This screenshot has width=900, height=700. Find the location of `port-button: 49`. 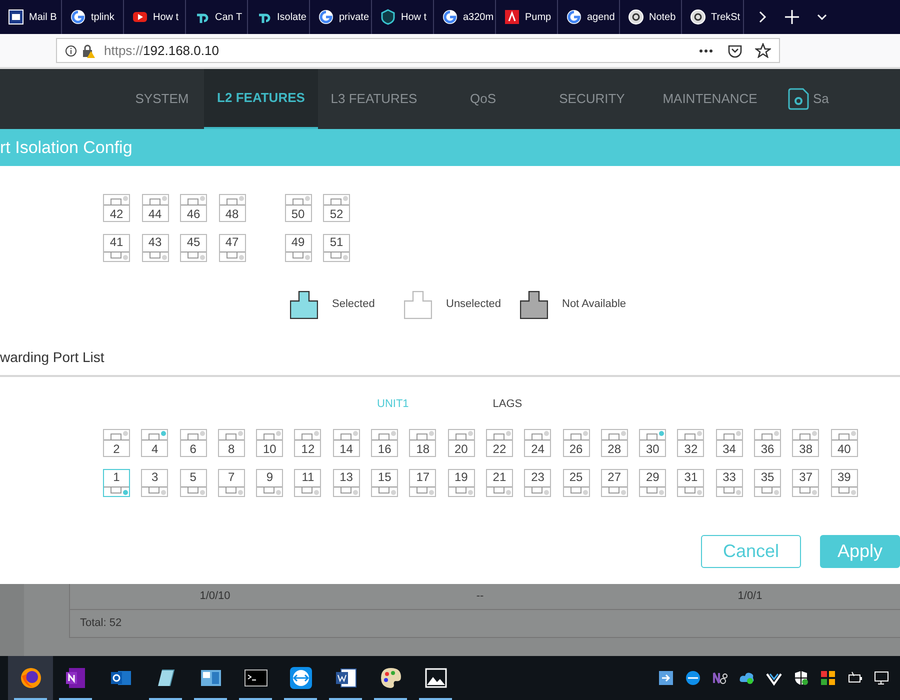

port-button: 49 is located at coordinates (298, 248).